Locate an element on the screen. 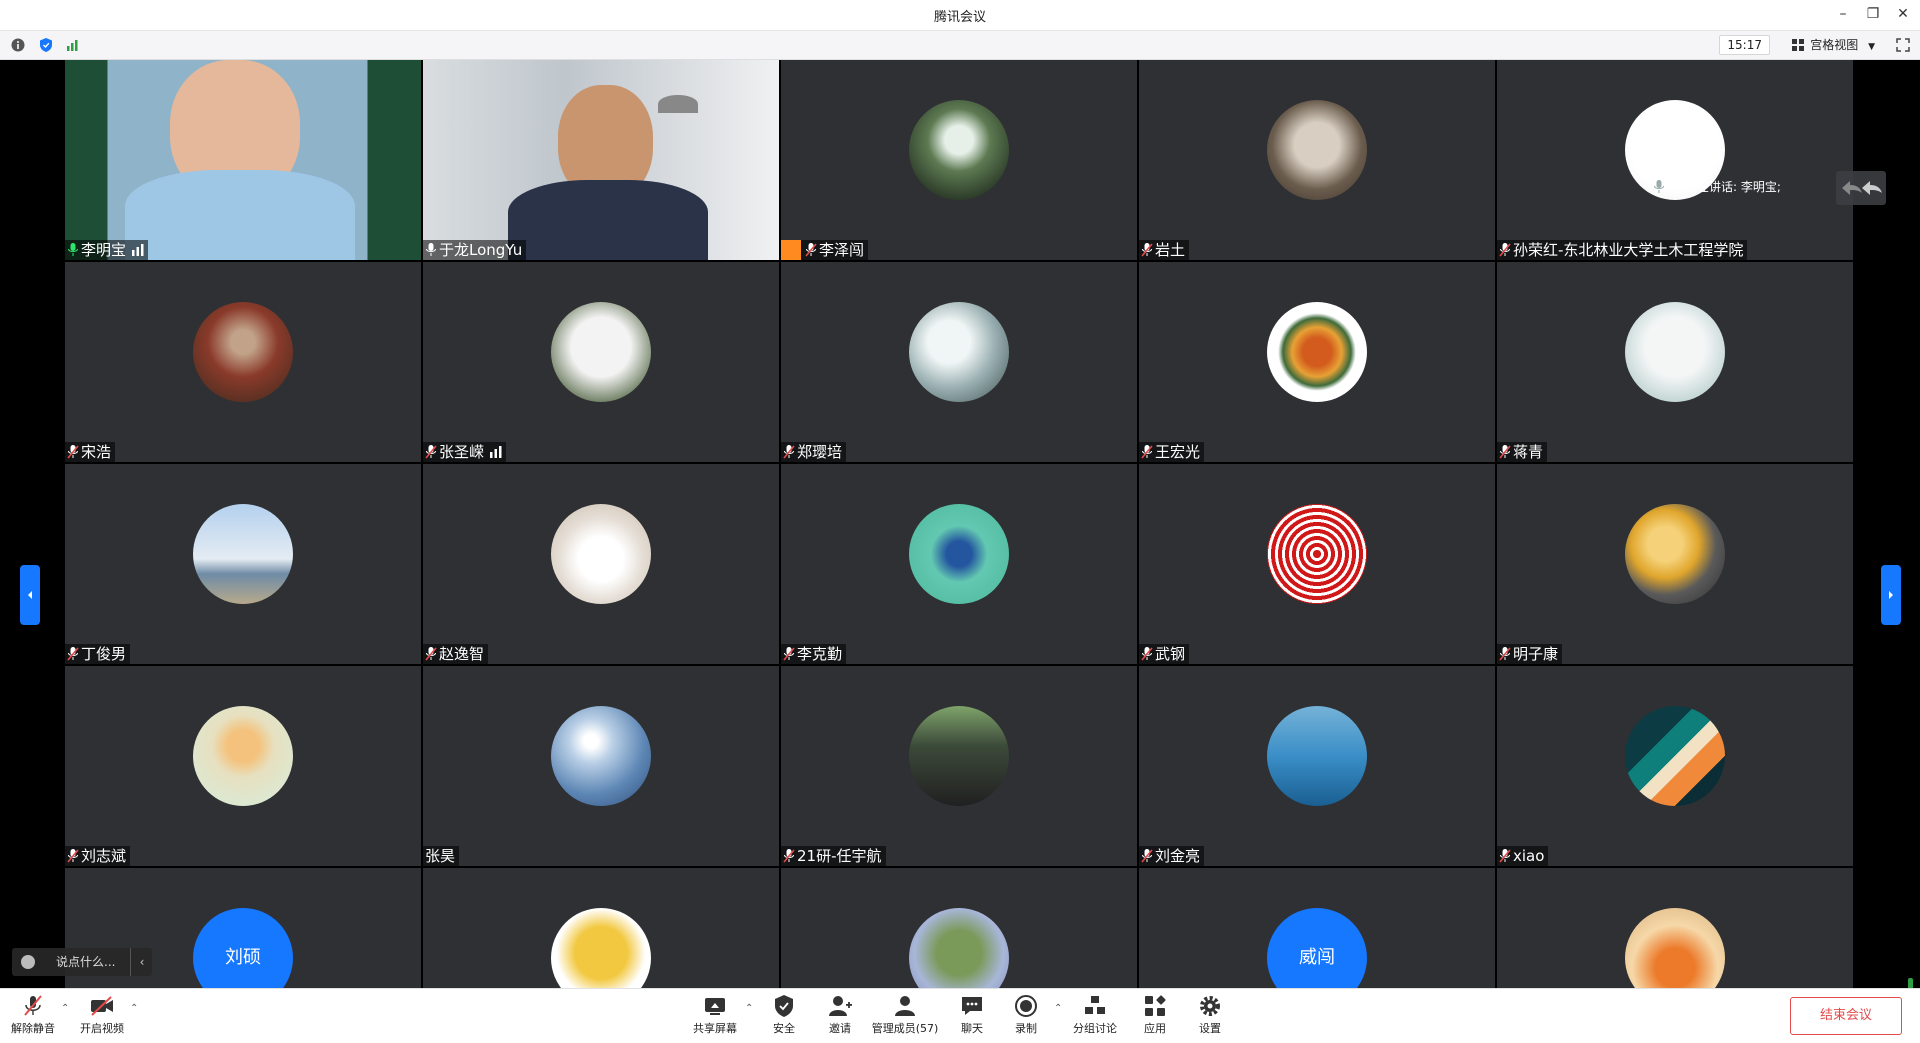 The image size is (1920, 1043). participant-name: 于龙LongYu is located at coordinates (481, 250).